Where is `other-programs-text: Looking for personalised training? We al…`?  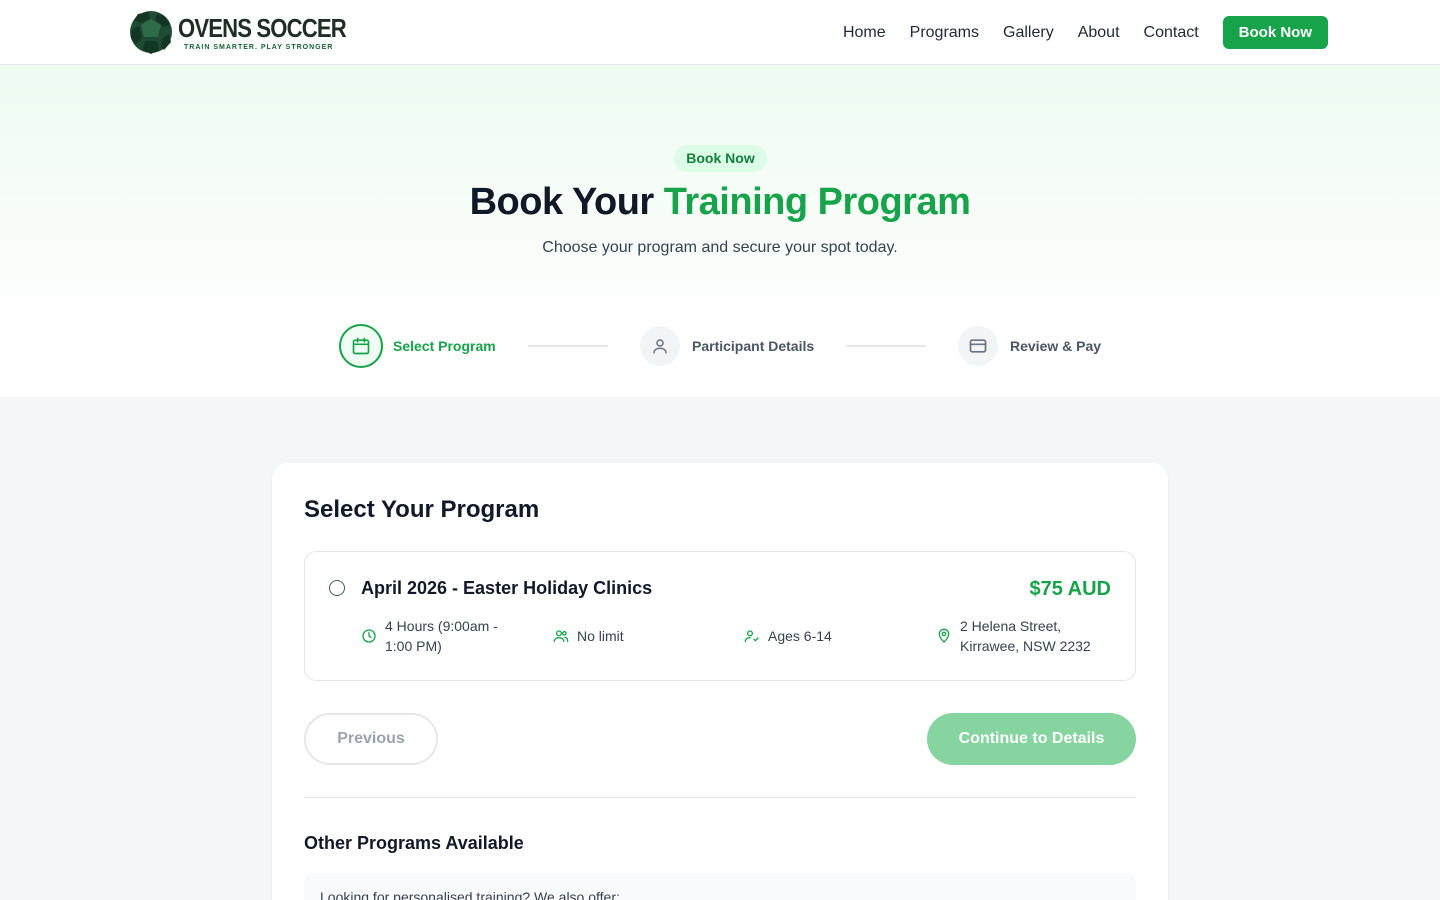 other-programs-text: Looking for personalised training? We al… is located at coordinates (470, 894).